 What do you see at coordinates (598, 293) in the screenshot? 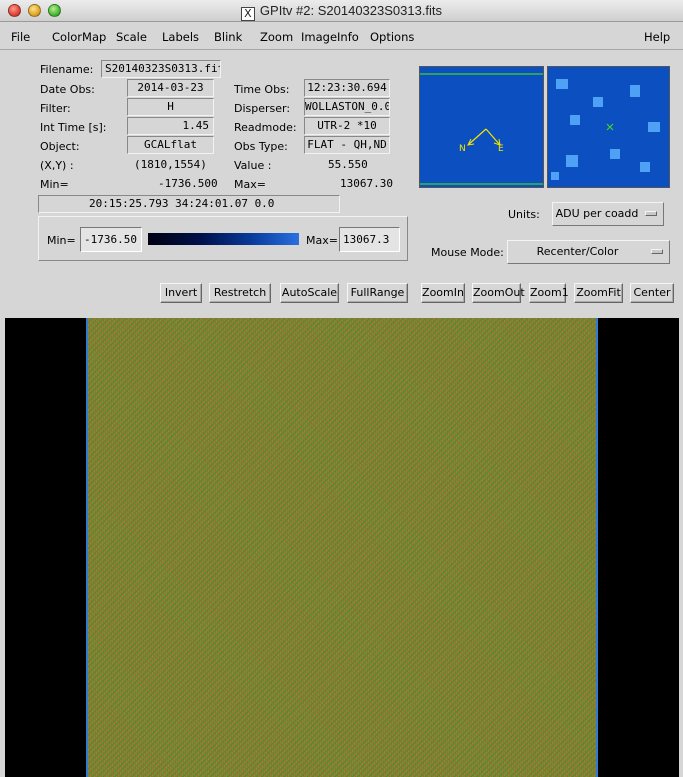
I see `zoomfit-button: ZoomFit` at bounding box center [598, 293].